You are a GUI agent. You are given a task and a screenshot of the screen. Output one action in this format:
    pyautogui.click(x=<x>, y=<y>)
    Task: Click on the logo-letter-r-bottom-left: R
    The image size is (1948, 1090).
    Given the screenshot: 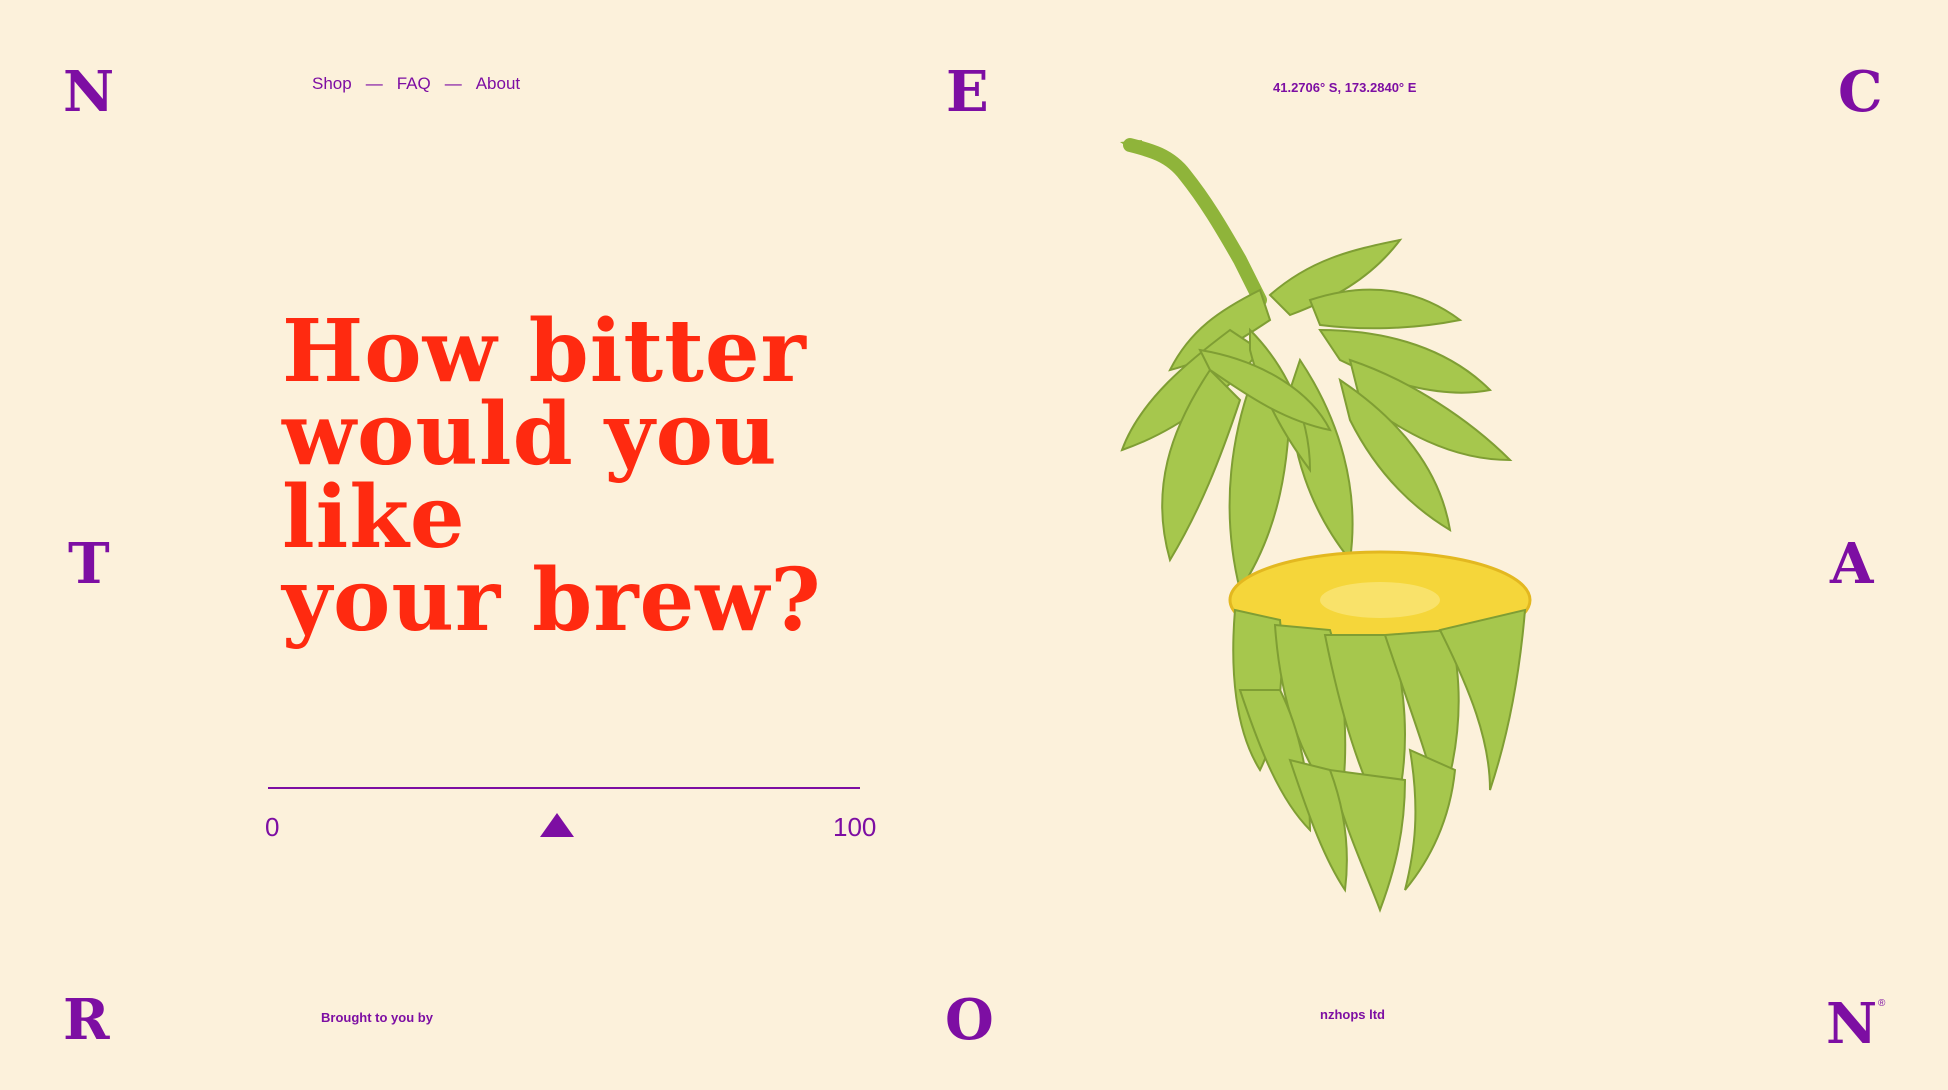 What is the action you would take?
    pyautogui.click(x=86, y=1020)
    